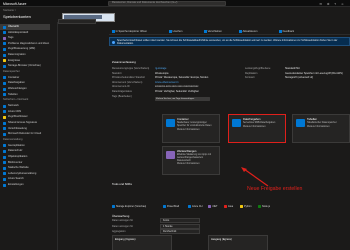 This screenshot has height=250, width=350. What do you see at coordinates (182, 99) in the screenshot?
I see `tags-add-badge: Klicken Sie hier, um Tags hinzuzufügen.` at bounding box center [182, 99].